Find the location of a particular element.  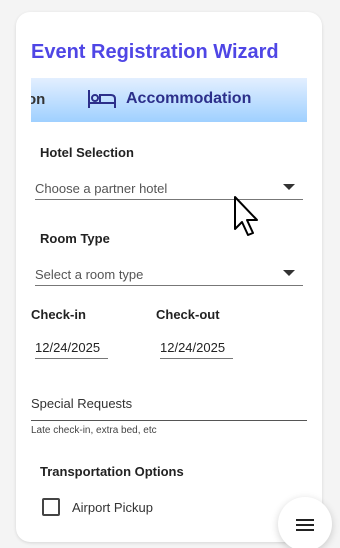

room-type-select: Select a room type is located at coordinates (169, 274).